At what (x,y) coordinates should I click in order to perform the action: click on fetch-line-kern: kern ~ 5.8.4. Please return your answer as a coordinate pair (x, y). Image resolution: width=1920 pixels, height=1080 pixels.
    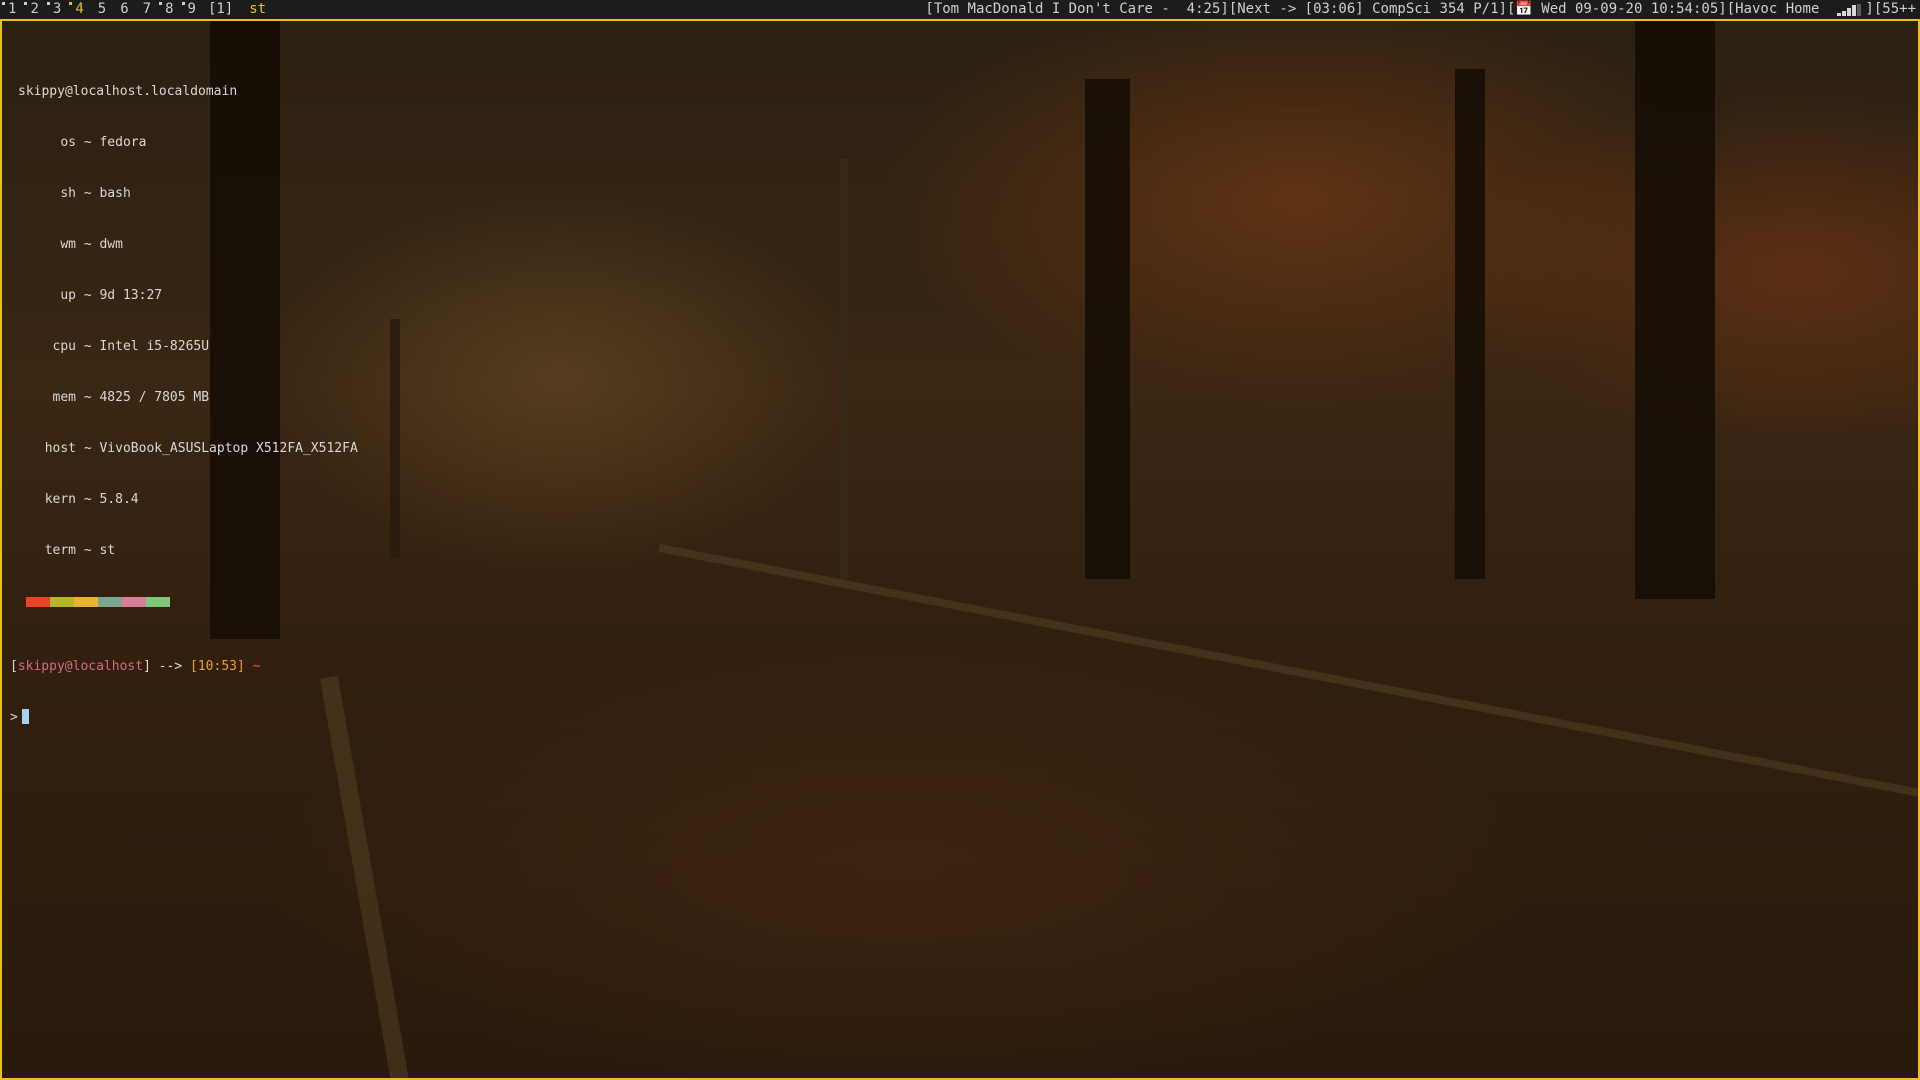
    Looking at the image, I should click on (188, 499).